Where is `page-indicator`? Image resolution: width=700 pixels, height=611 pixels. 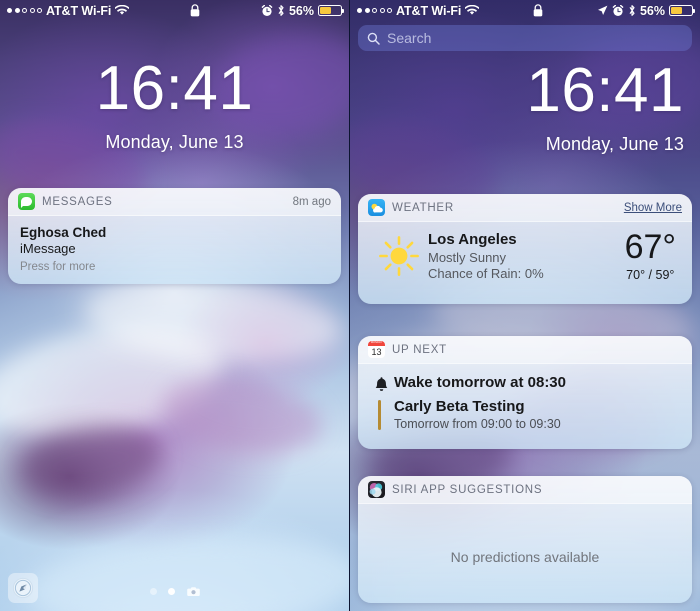
page-indicator is located at coordinates (174, 591).